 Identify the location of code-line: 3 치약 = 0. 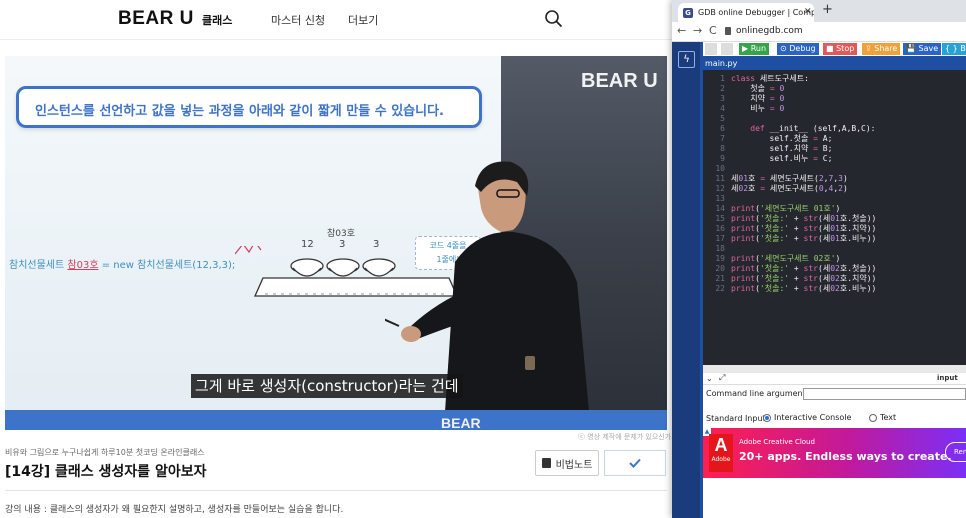
(743, 99).